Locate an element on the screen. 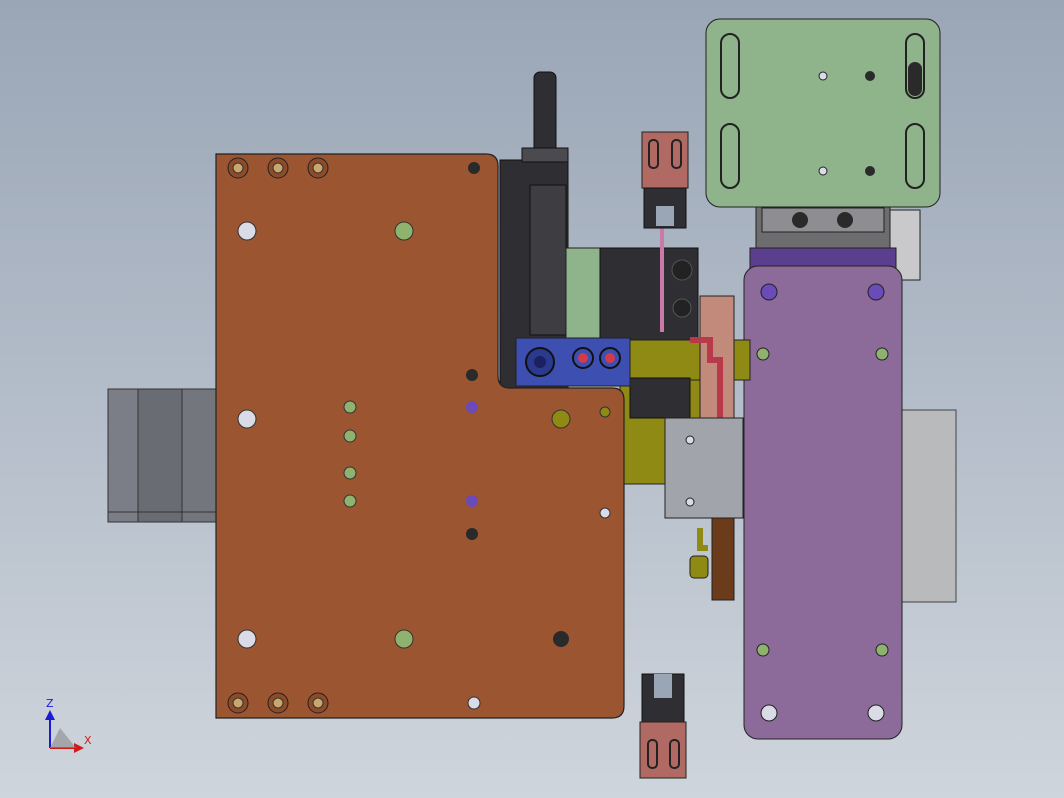 Image resolution: width=1064 pixels, height=798 pixels. axis-z-label: Z is located at coordinates (50, 703).